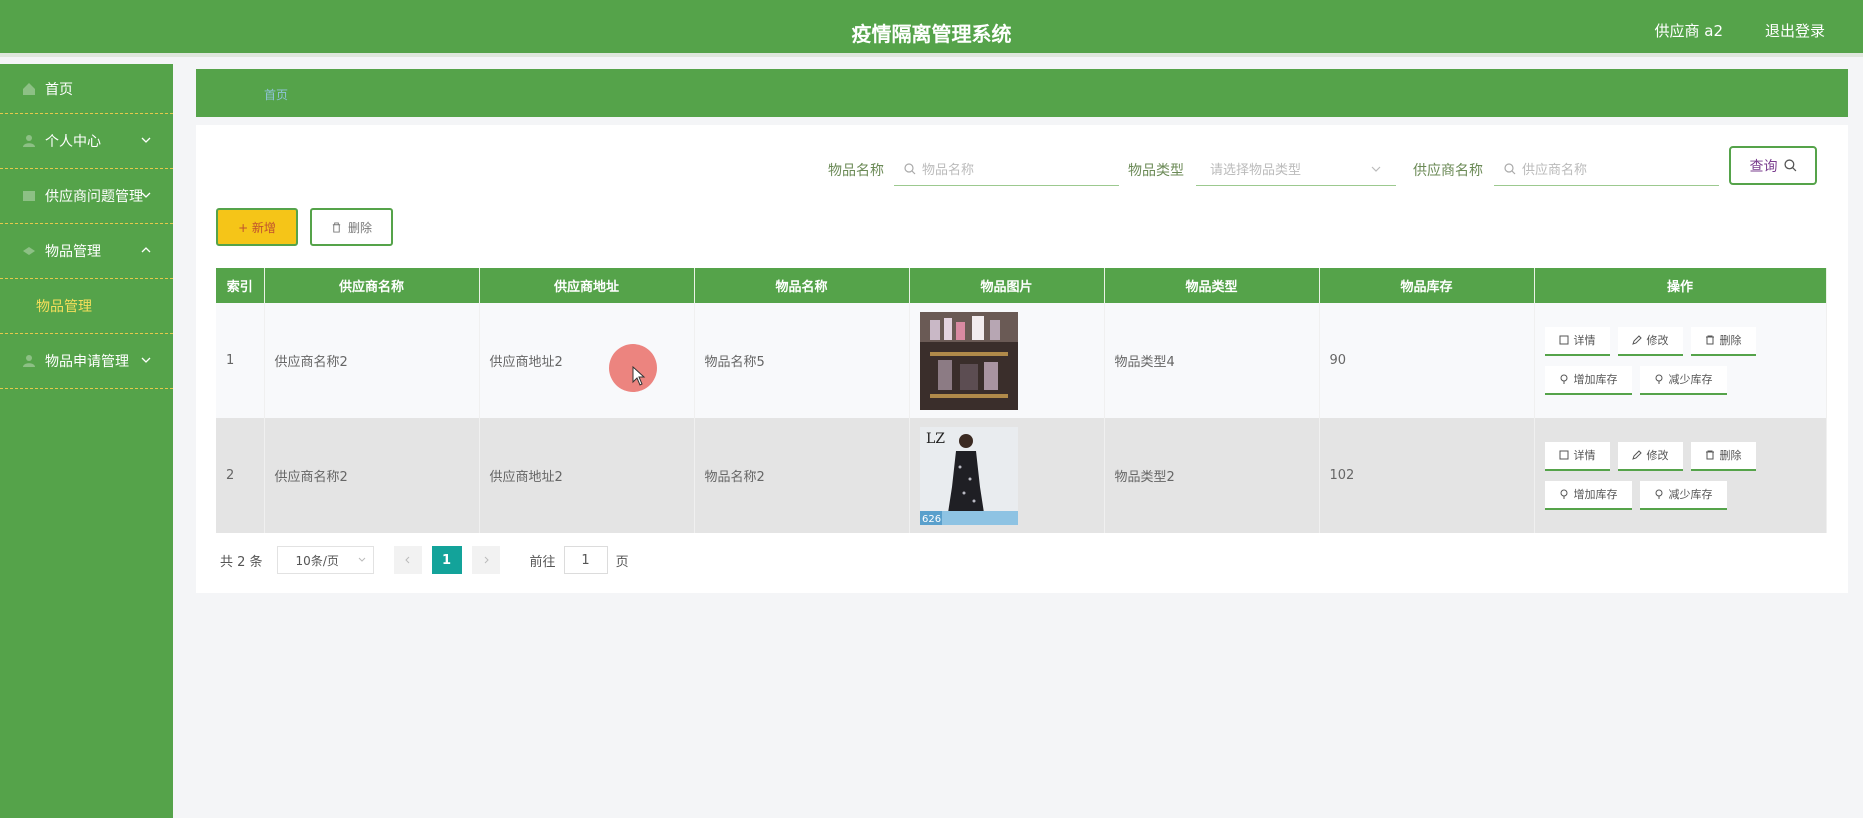 This screenshot has width=1863, height=818. What do you see at coordinates (1688, 31) in the screenshot?
I see `current-user-label: 供应商 a2` at bounding box center [1688, 31].